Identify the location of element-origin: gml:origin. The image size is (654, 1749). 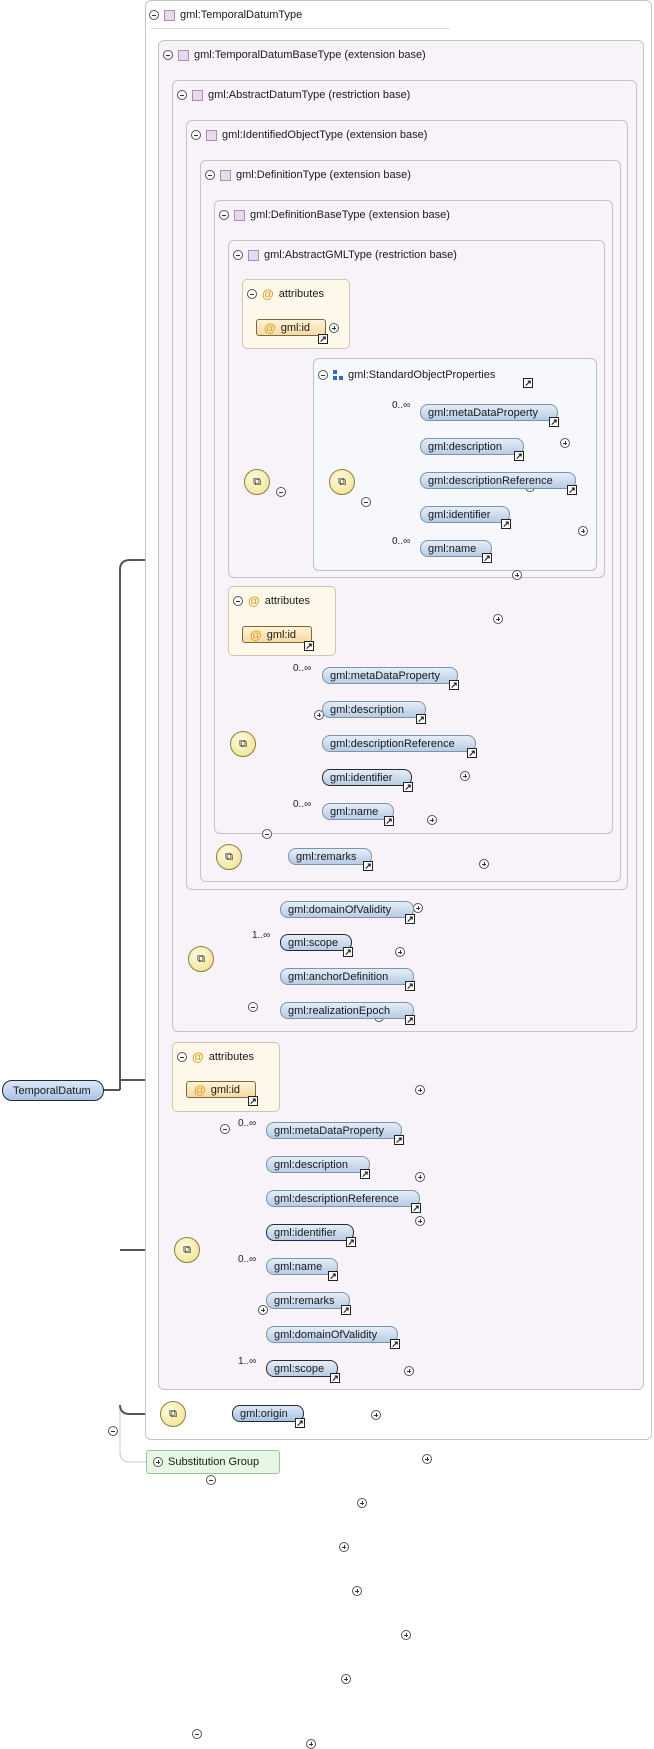
(268, 1413).